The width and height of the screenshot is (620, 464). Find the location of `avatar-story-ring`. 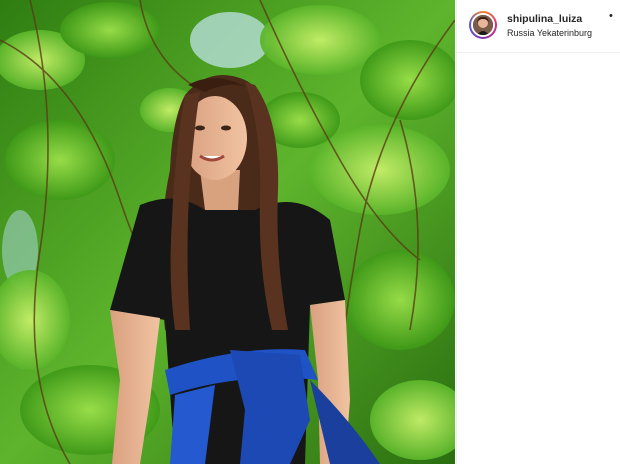

avatar-story-ring is located at coordinates (483, 25).